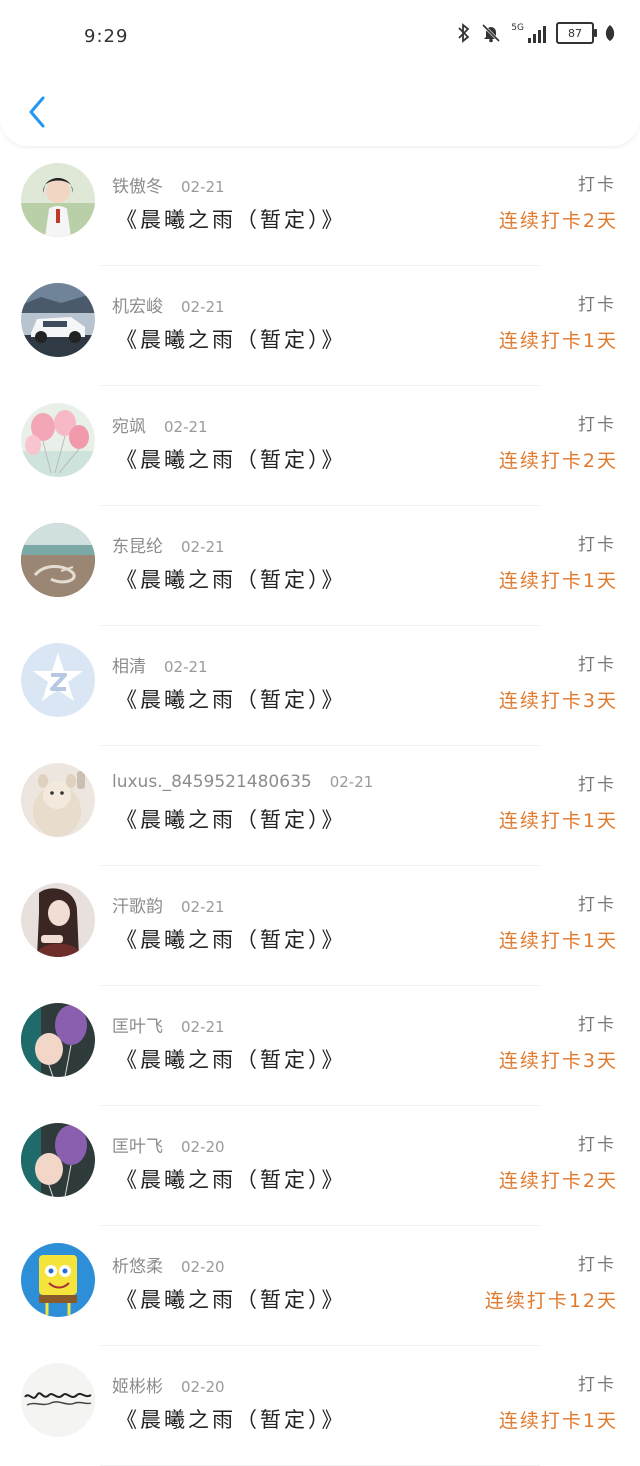 The height and width of the screenshot is (1466, 640). What do you see at coordinates (168, 1267) in the screenshot?
I see `author-name: 析悠柔 02-20` at bounding box center [168, 1267].